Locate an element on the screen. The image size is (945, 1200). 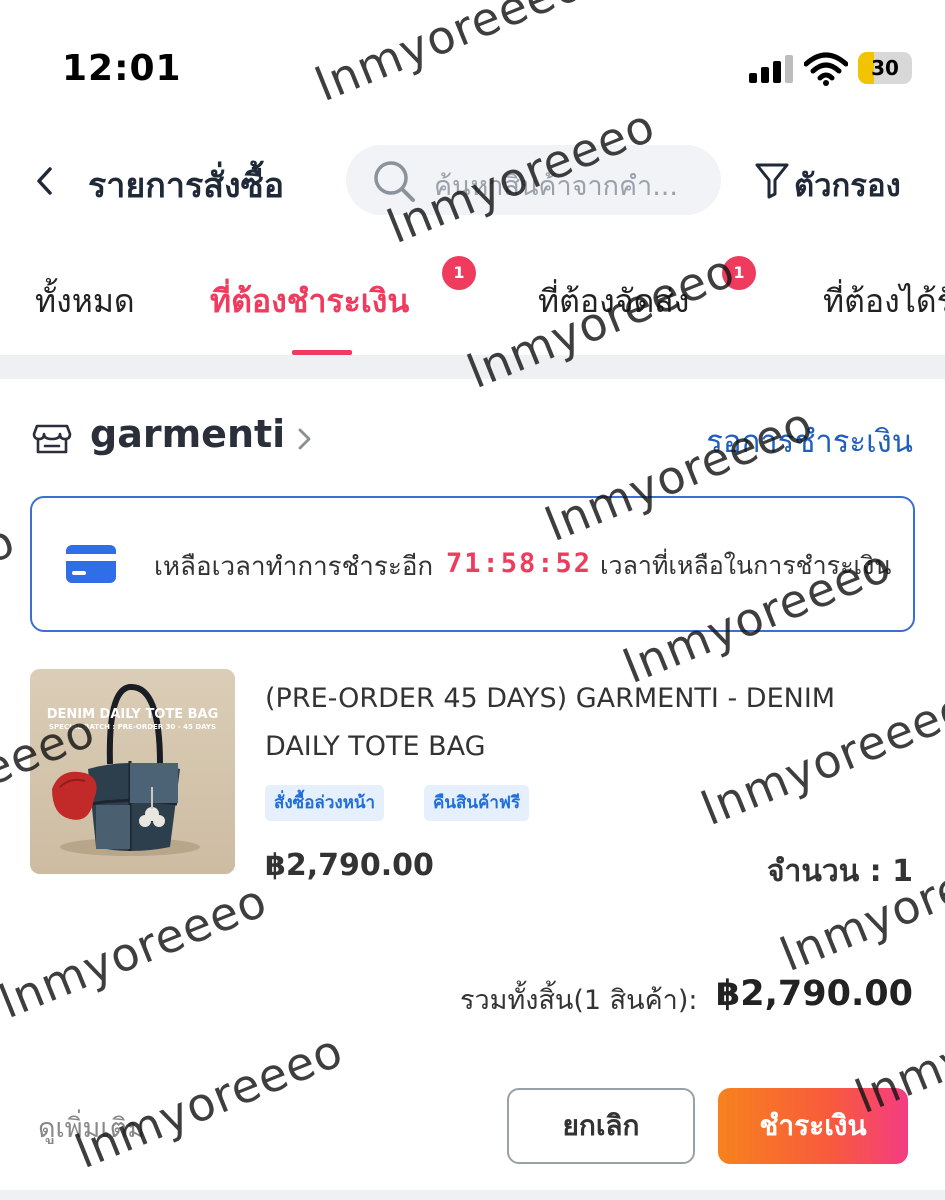
tag-free-return: คืนสินค้าฟรี is located at coordinates (477, 803).